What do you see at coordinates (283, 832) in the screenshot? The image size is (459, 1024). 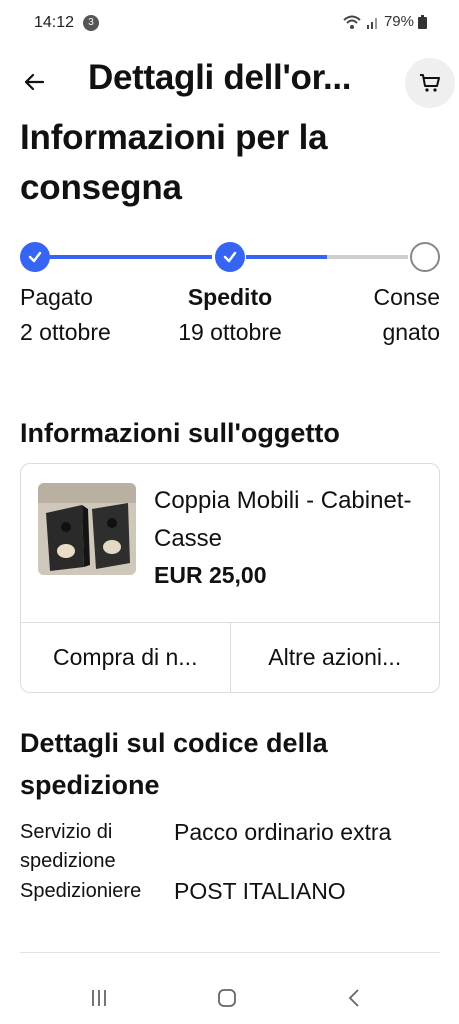 I see `shipping-service-value: Pacco ordinario extra` at bounding box center [283, 832].